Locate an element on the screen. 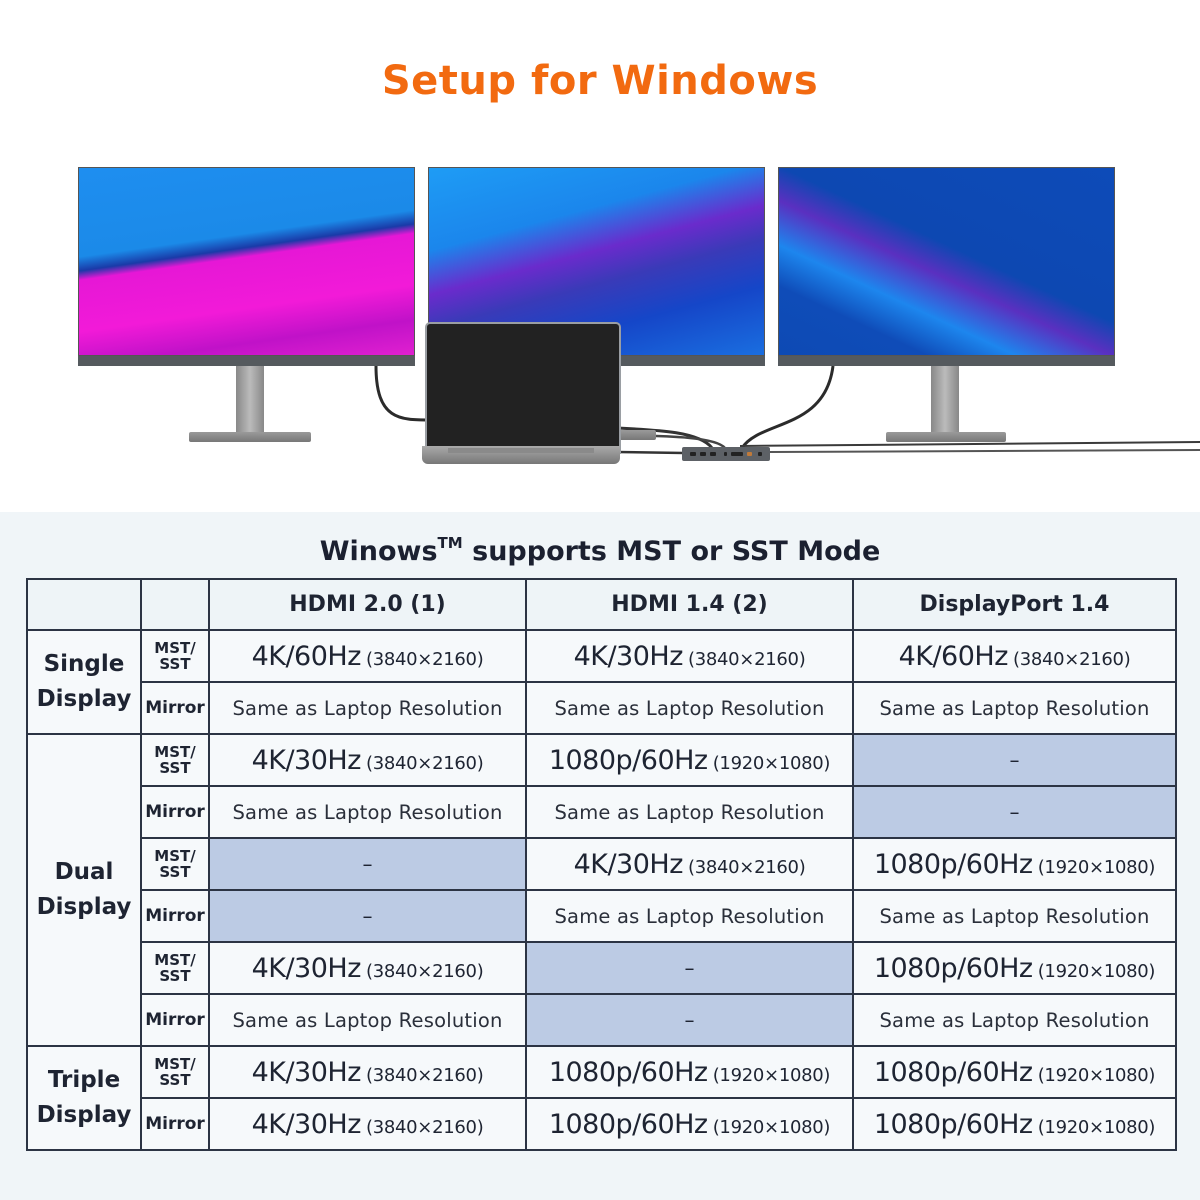  row-group-label: Triple Display is located at coordinates (84, 1098).